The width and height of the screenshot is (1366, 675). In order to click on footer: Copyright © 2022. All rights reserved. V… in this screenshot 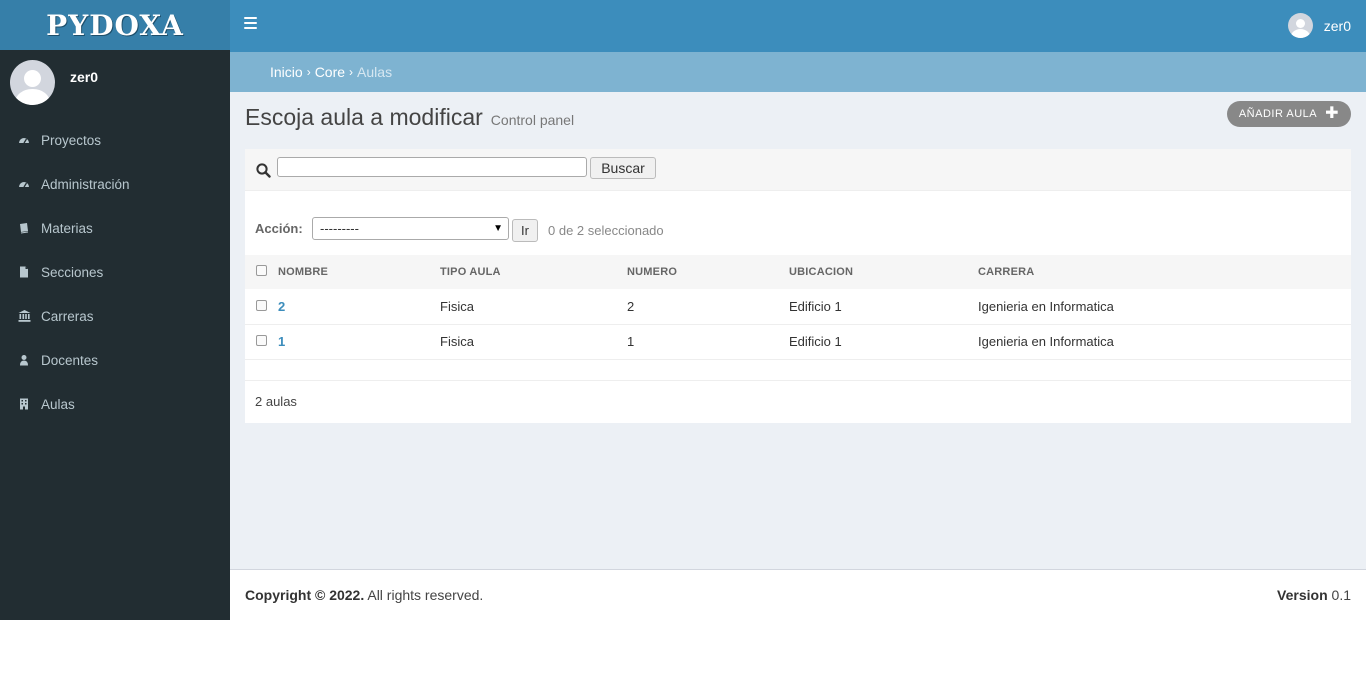, I will do `click(798, 594)`.